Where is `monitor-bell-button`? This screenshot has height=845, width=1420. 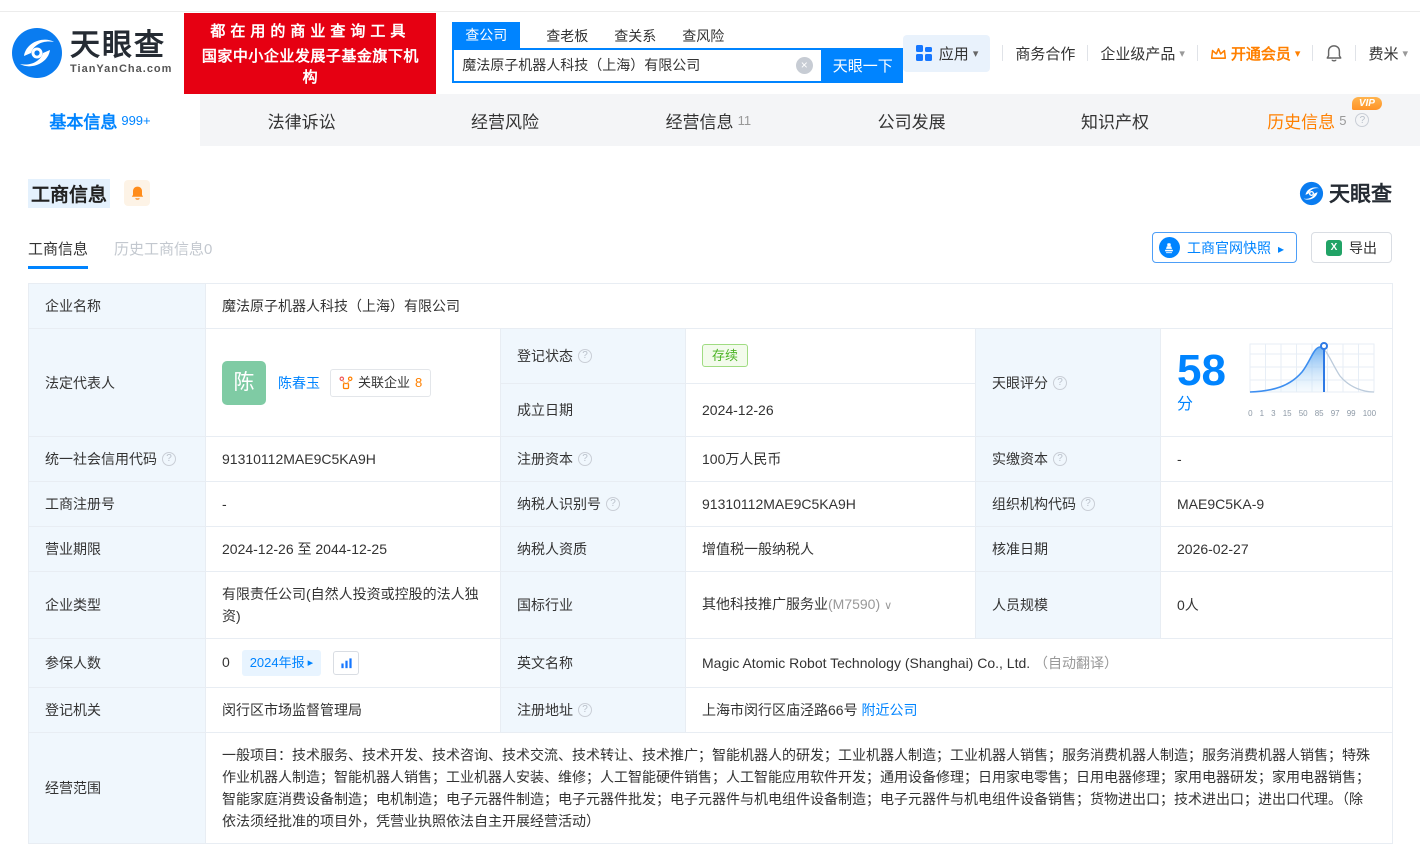
monitor-bell-button is located at coordinates (137, 193).